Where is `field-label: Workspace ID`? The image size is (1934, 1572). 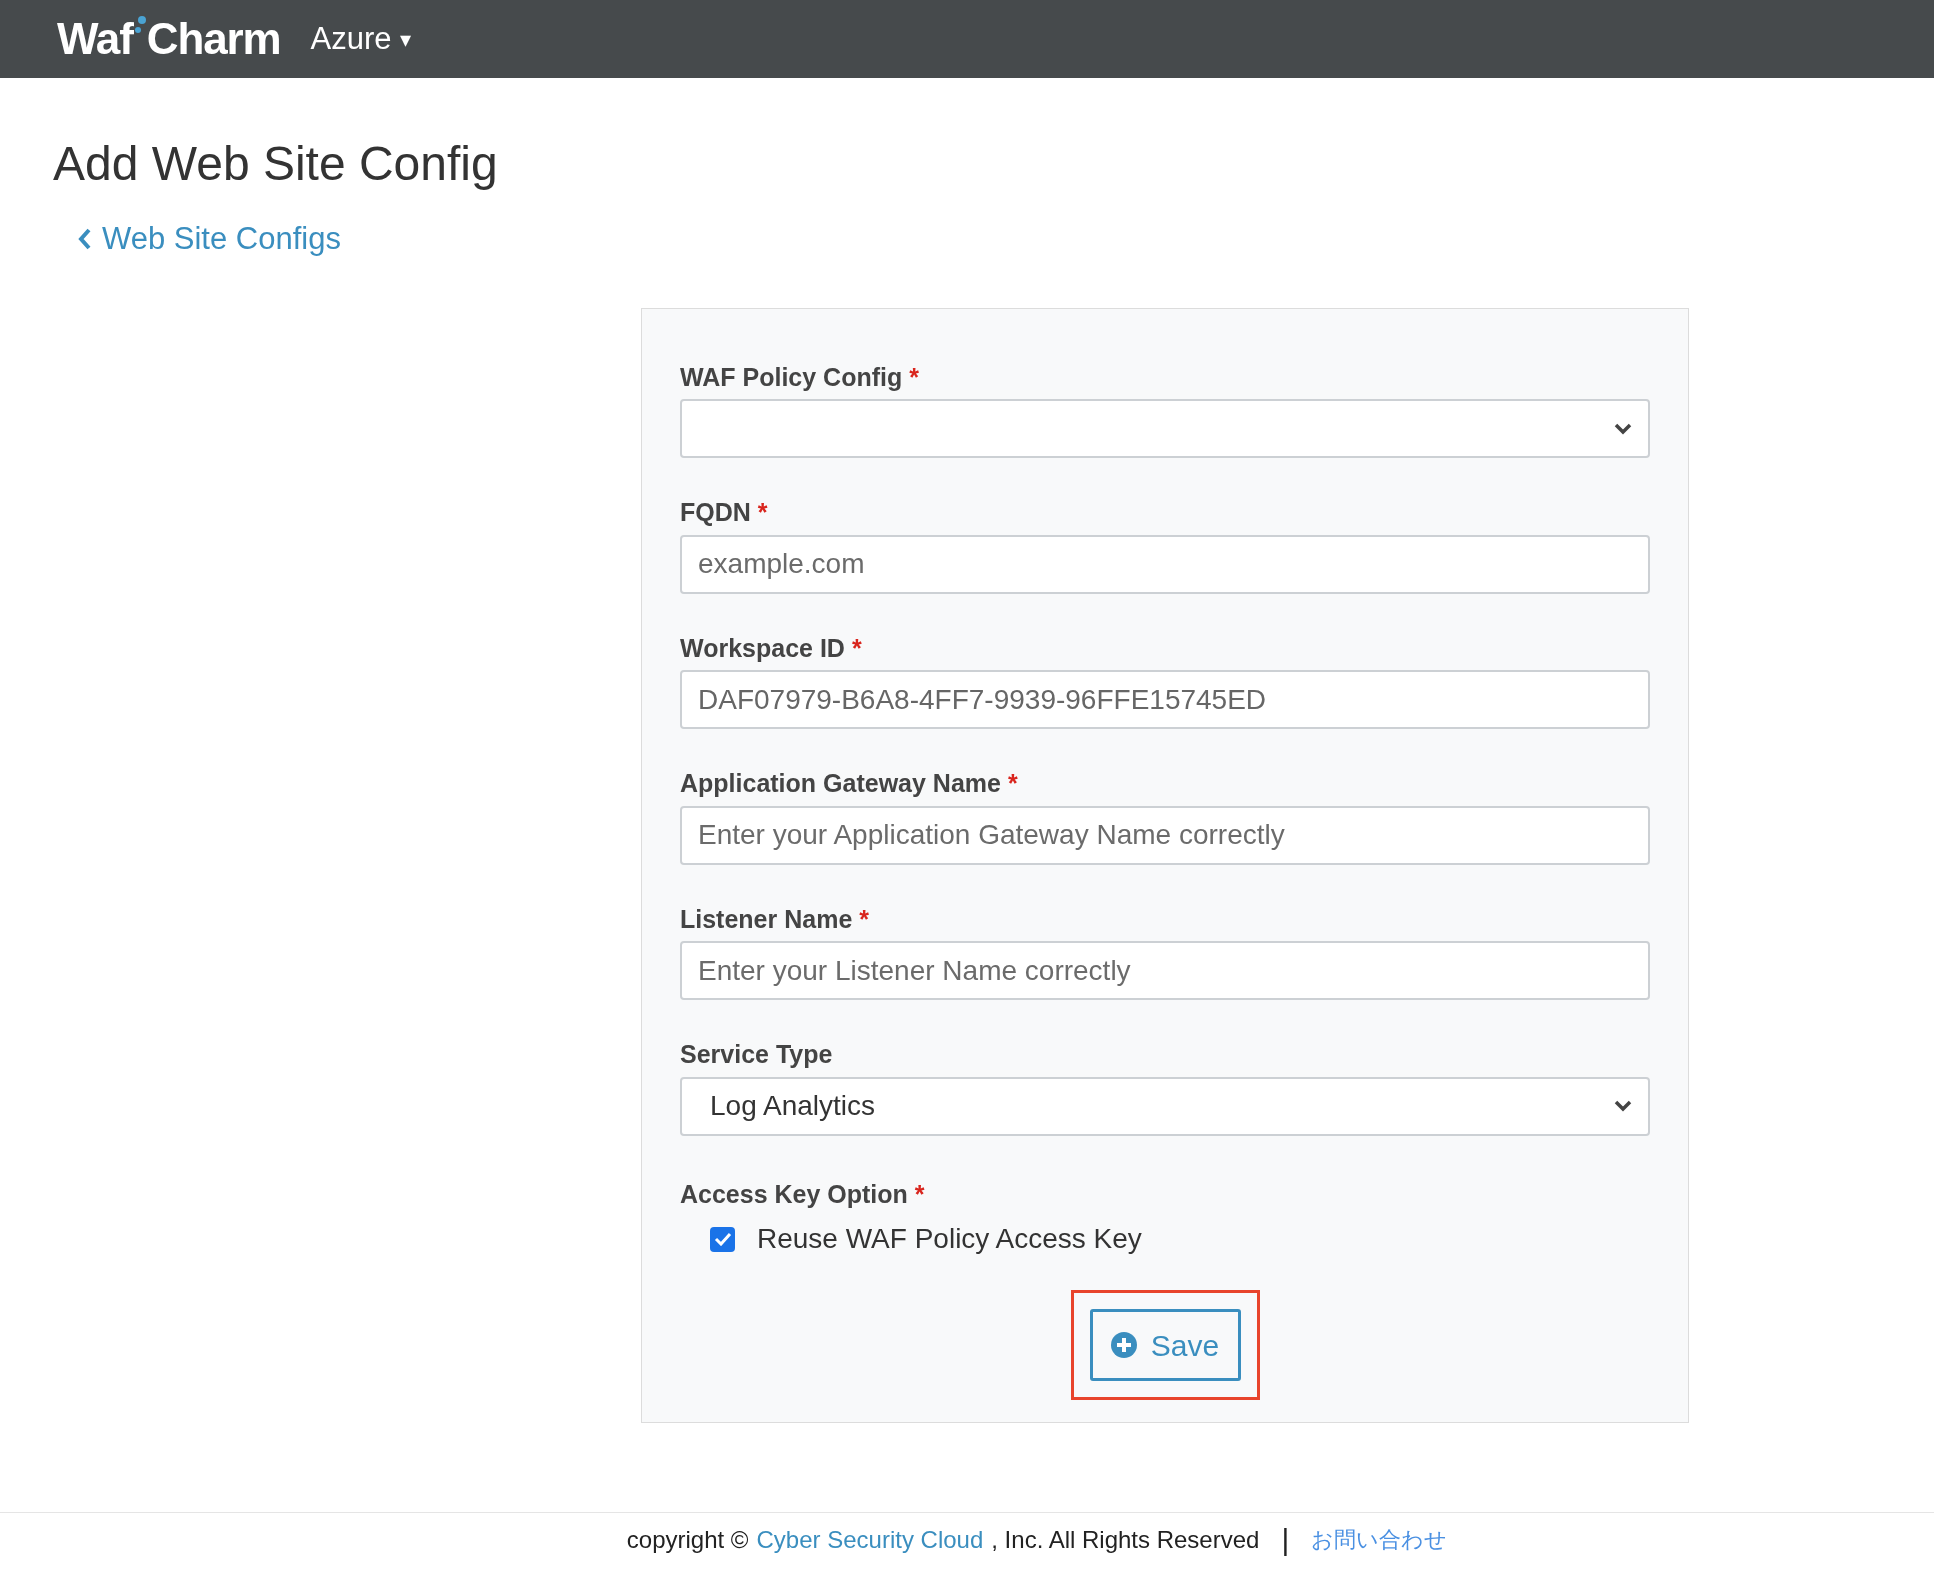
field-label: Workspace ID is located at coordinates (762, 648).